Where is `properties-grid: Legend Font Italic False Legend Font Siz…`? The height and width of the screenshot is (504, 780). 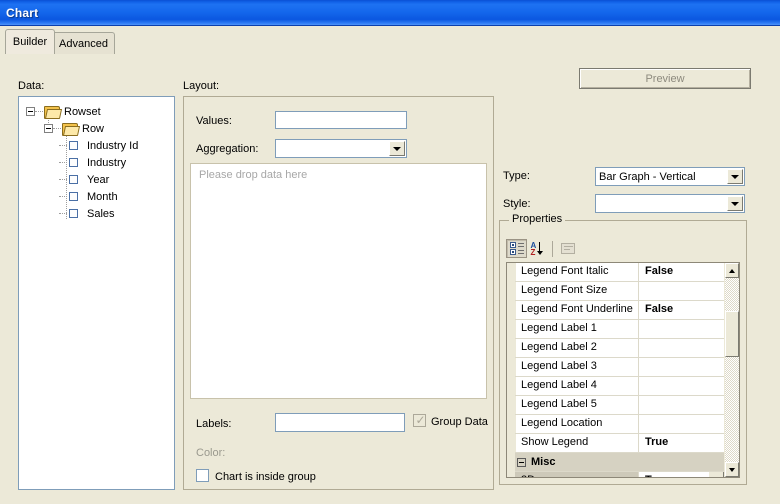
properties-grid: Legend Font Italic False Legend Font Siz… is located at coordinates (623, 370).